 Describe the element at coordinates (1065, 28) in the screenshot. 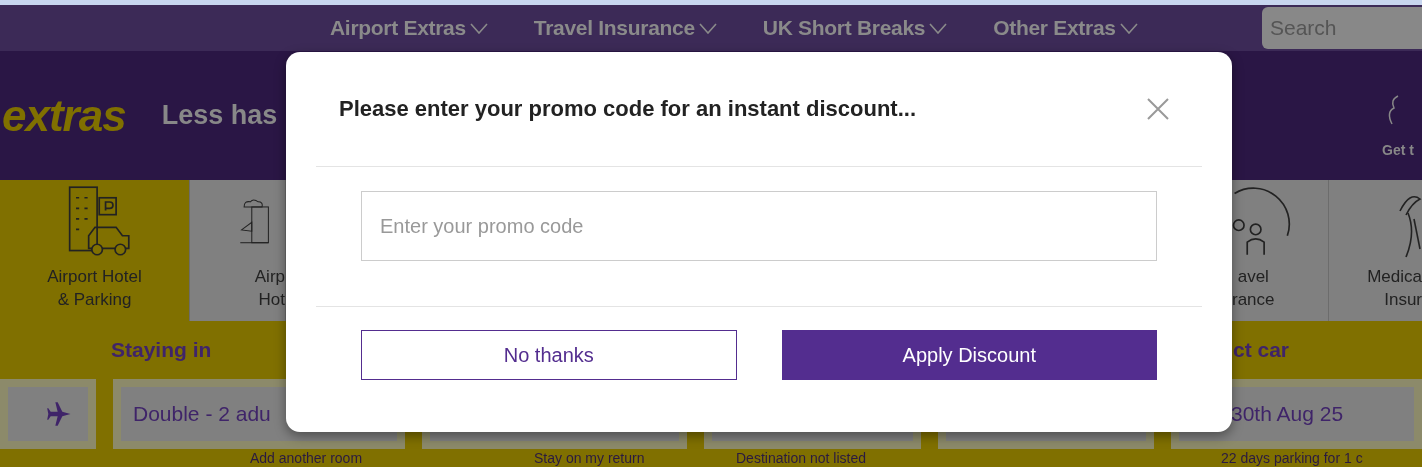

I see `nav-menu-item: Other Extras` at that location.